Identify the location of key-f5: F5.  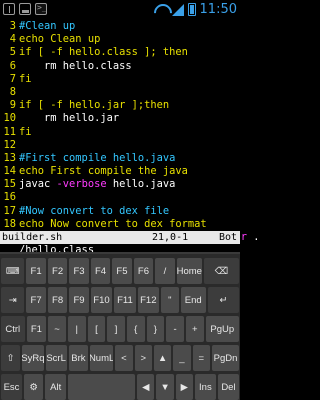
(122, 271).